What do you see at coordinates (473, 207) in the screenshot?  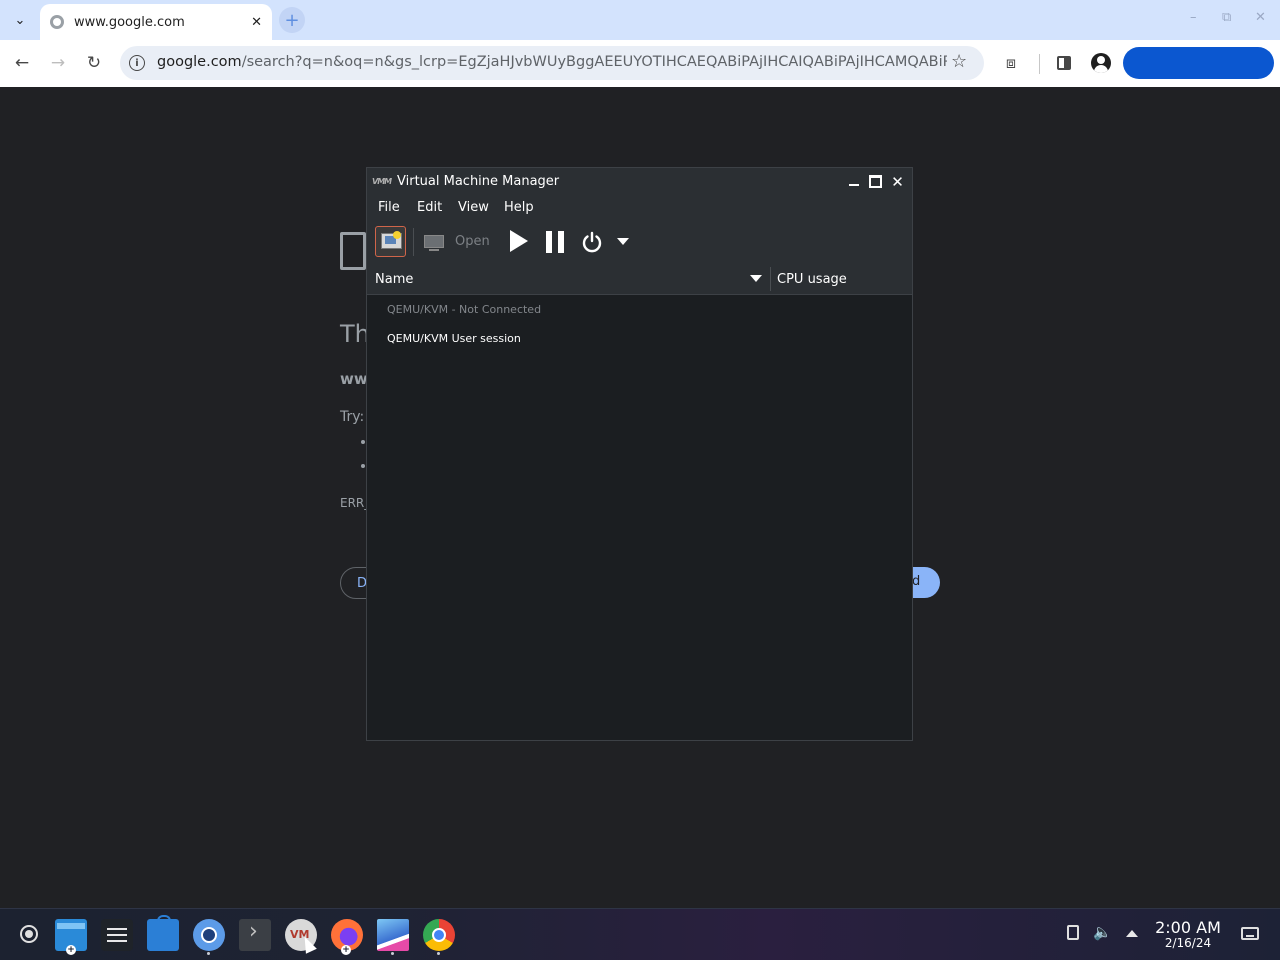 I see `menu-view: View` at bounding box center [473, 207].